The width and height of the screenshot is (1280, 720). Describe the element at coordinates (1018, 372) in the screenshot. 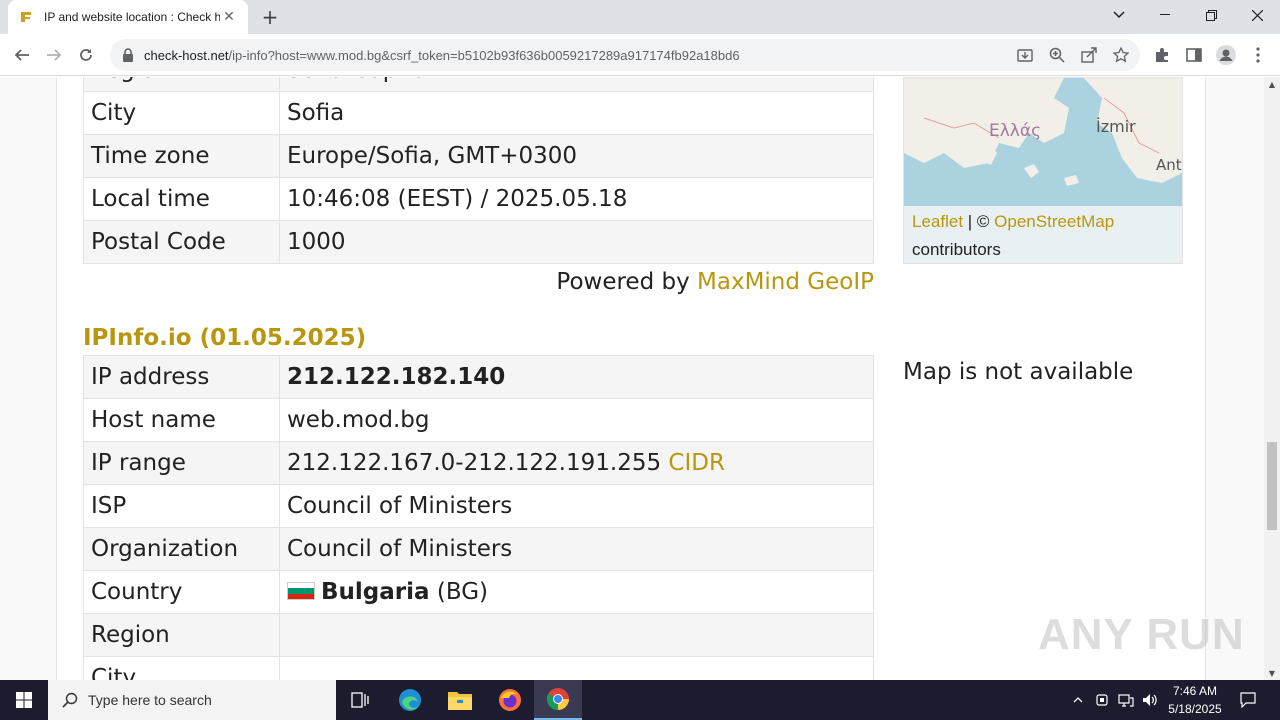

I see `map-not-available-text: Map is not available` at that location.